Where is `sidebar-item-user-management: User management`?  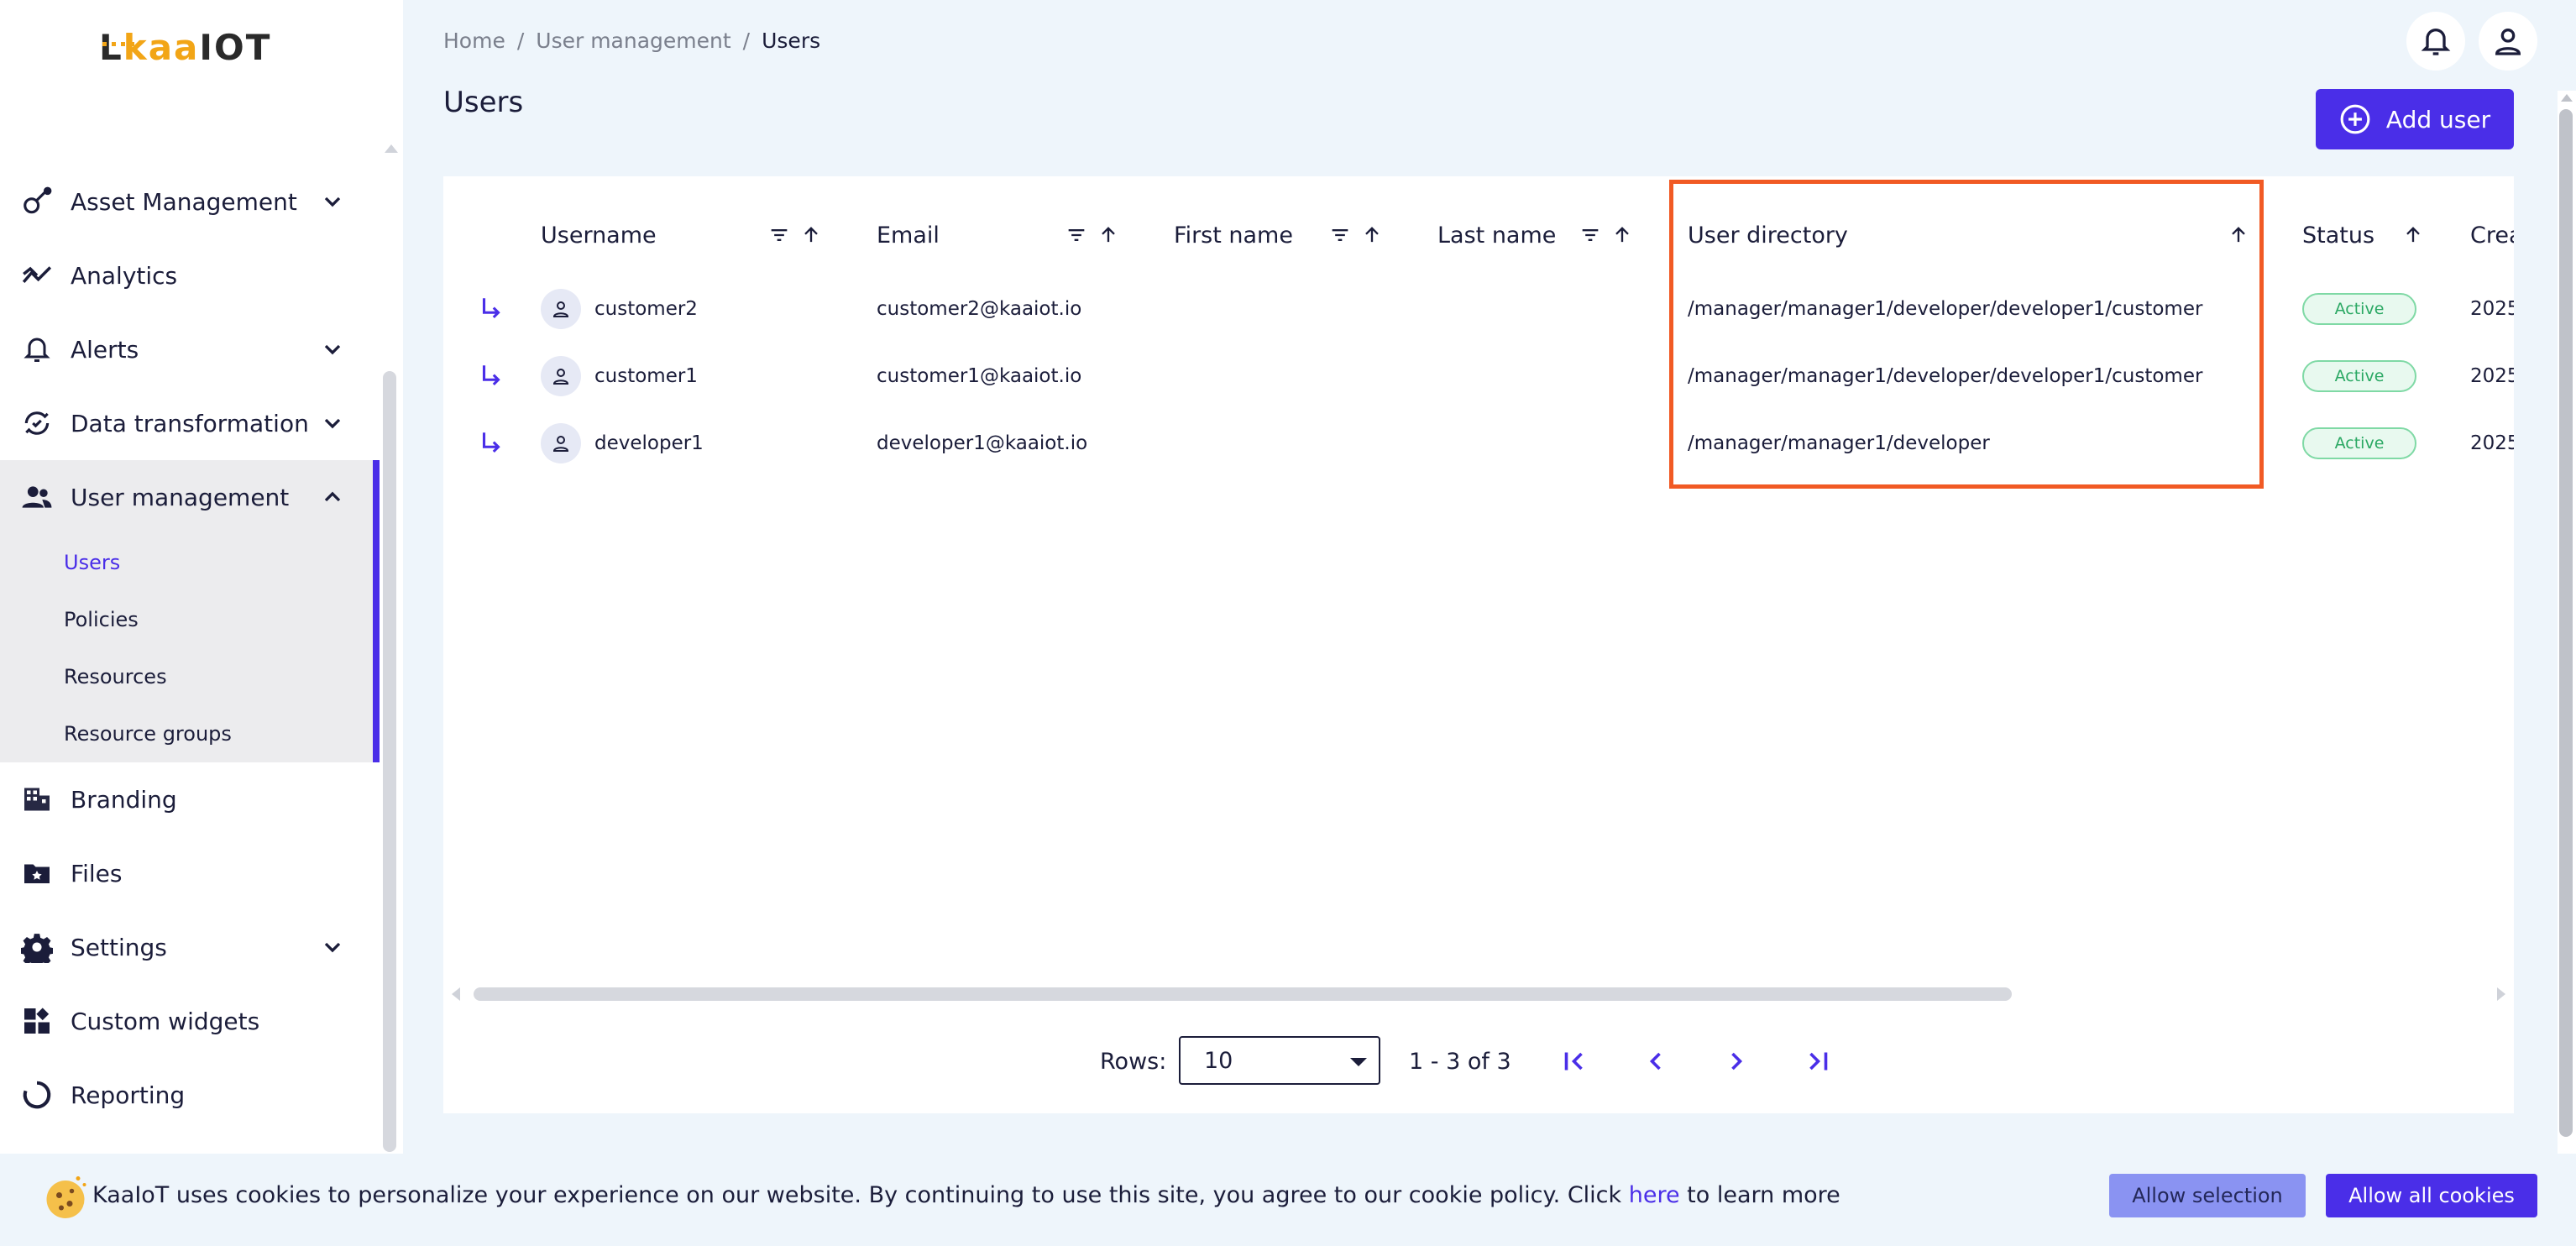
sidebar-item-user-management: User management is located at coordinates (190, 497).